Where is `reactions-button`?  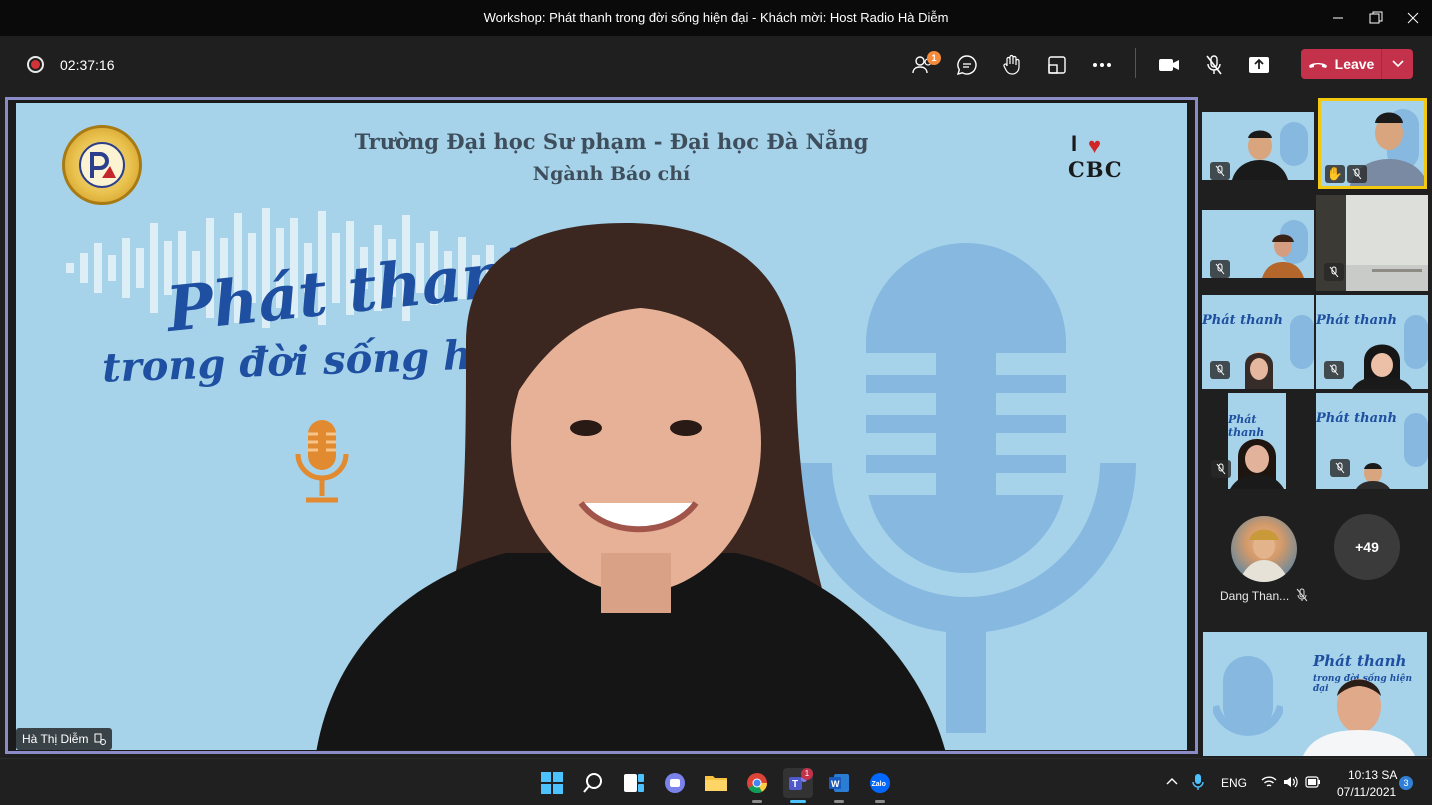
reactions-button is located at coordinates (1012, 65).